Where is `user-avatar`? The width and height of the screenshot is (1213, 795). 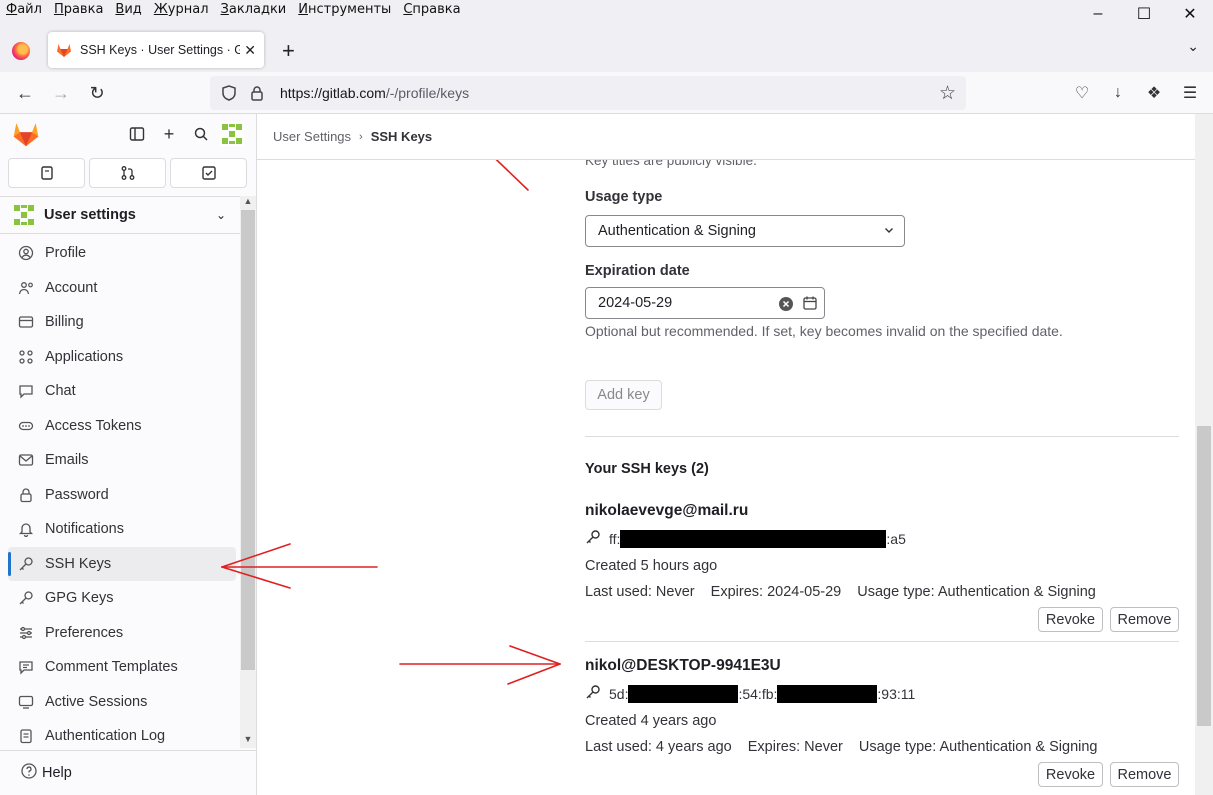 user-avatar is located at coordinates (232, 134).